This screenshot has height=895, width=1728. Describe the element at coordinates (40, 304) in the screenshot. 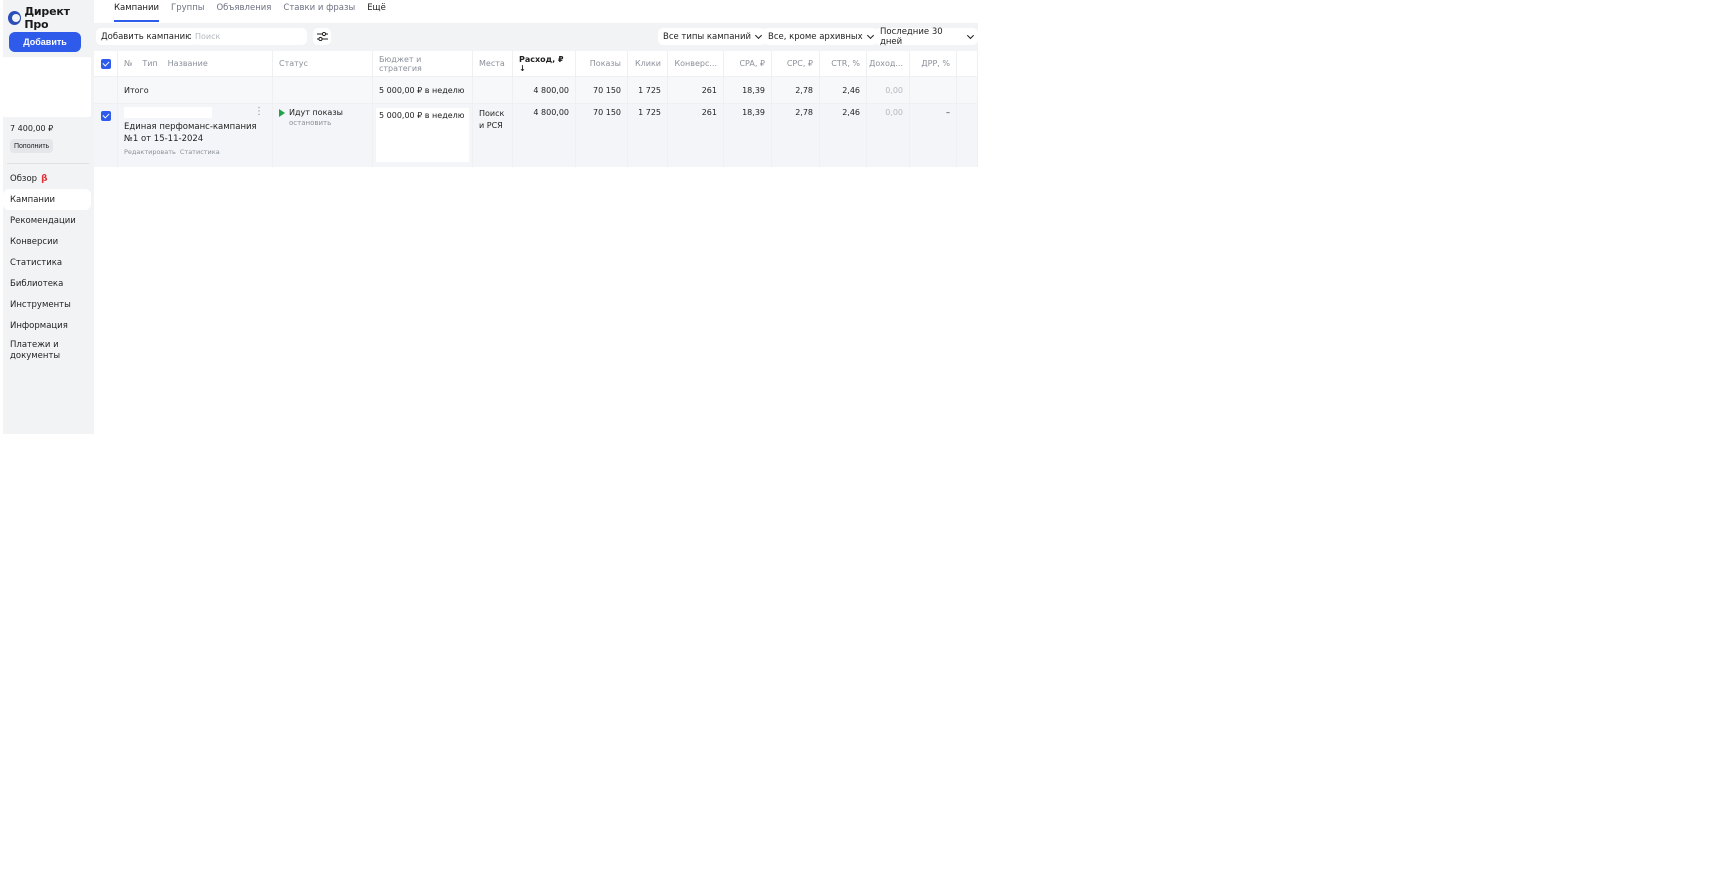

I see `sidebar-item-label: Инструменты` at that location.